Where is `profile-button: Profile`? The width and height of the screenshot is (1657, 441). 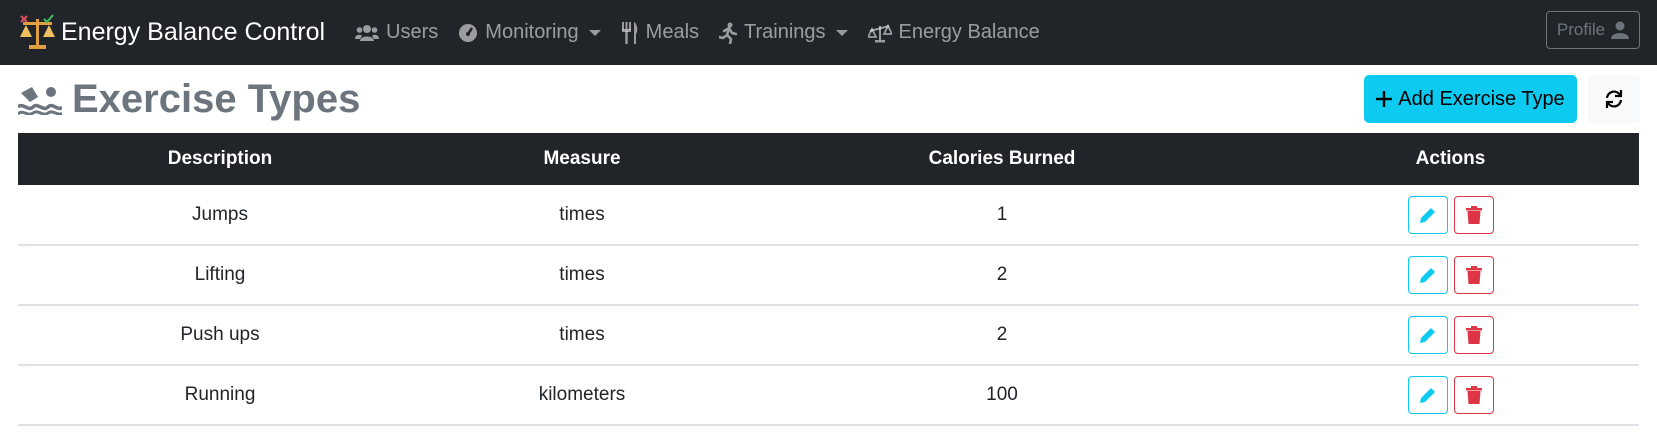
profile-button: Profile is located at coordinates (1593, 30).